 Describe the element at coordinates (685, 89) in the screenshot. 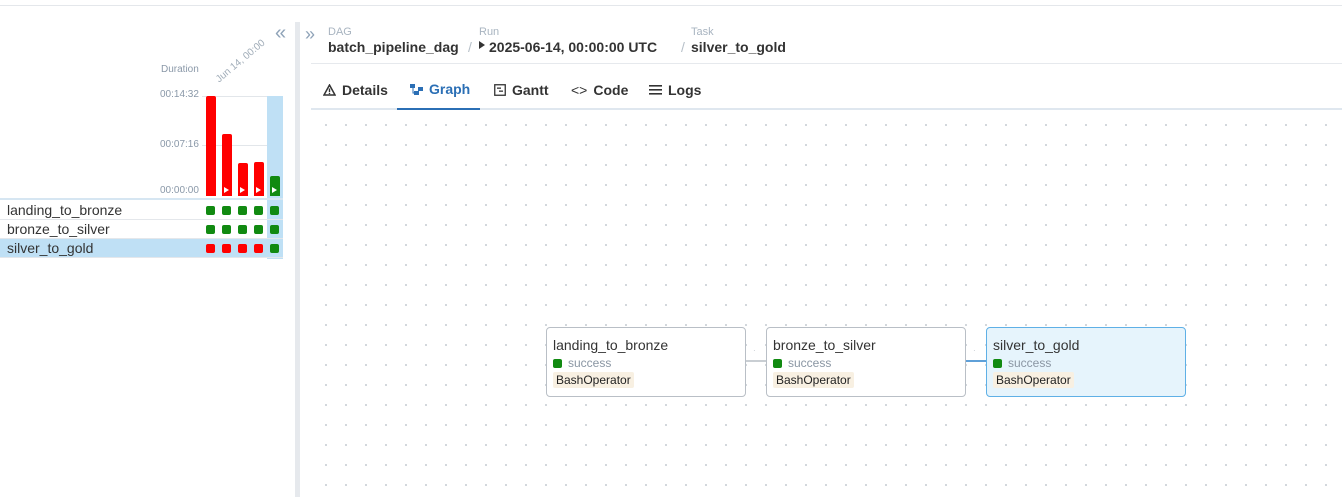

I see `tab-logs-label: Logs` at that location.